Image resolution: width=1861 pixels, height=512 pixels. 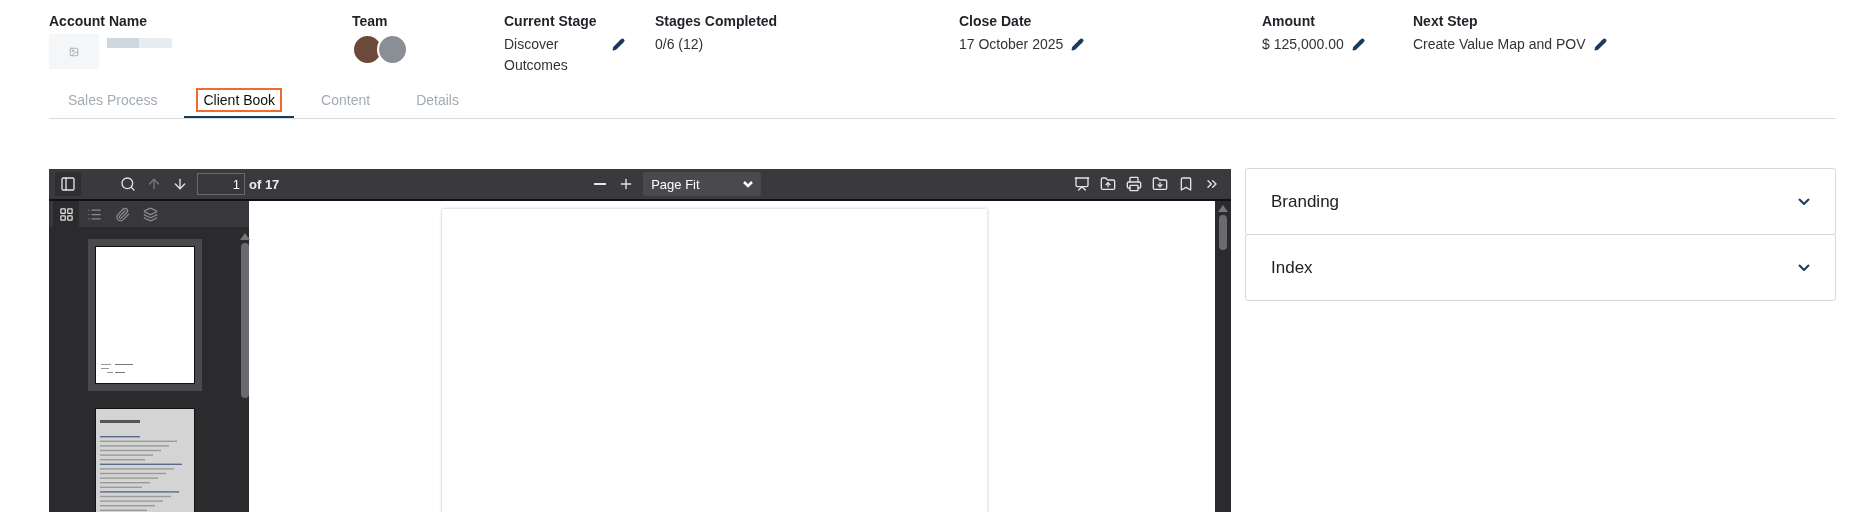 What do you see at coordinates (1540, 201) in the screenshot?
I see `accordion-header: Branding` at bounding box center [1540, 201].